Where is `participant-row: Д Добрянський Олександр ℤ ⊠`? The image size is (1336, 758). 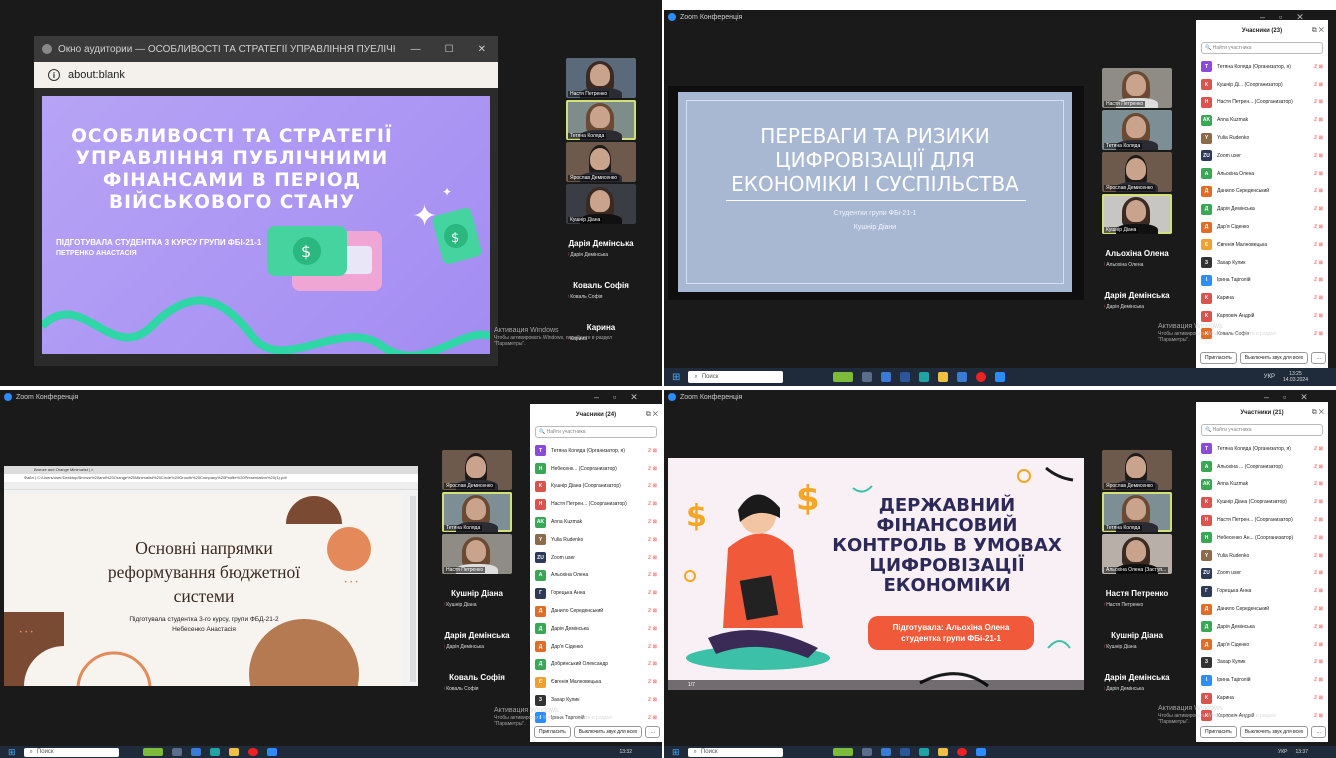 participant-row: Д Добрянський Олександр ℤ ⊠ is located at coordinates (596, 665).